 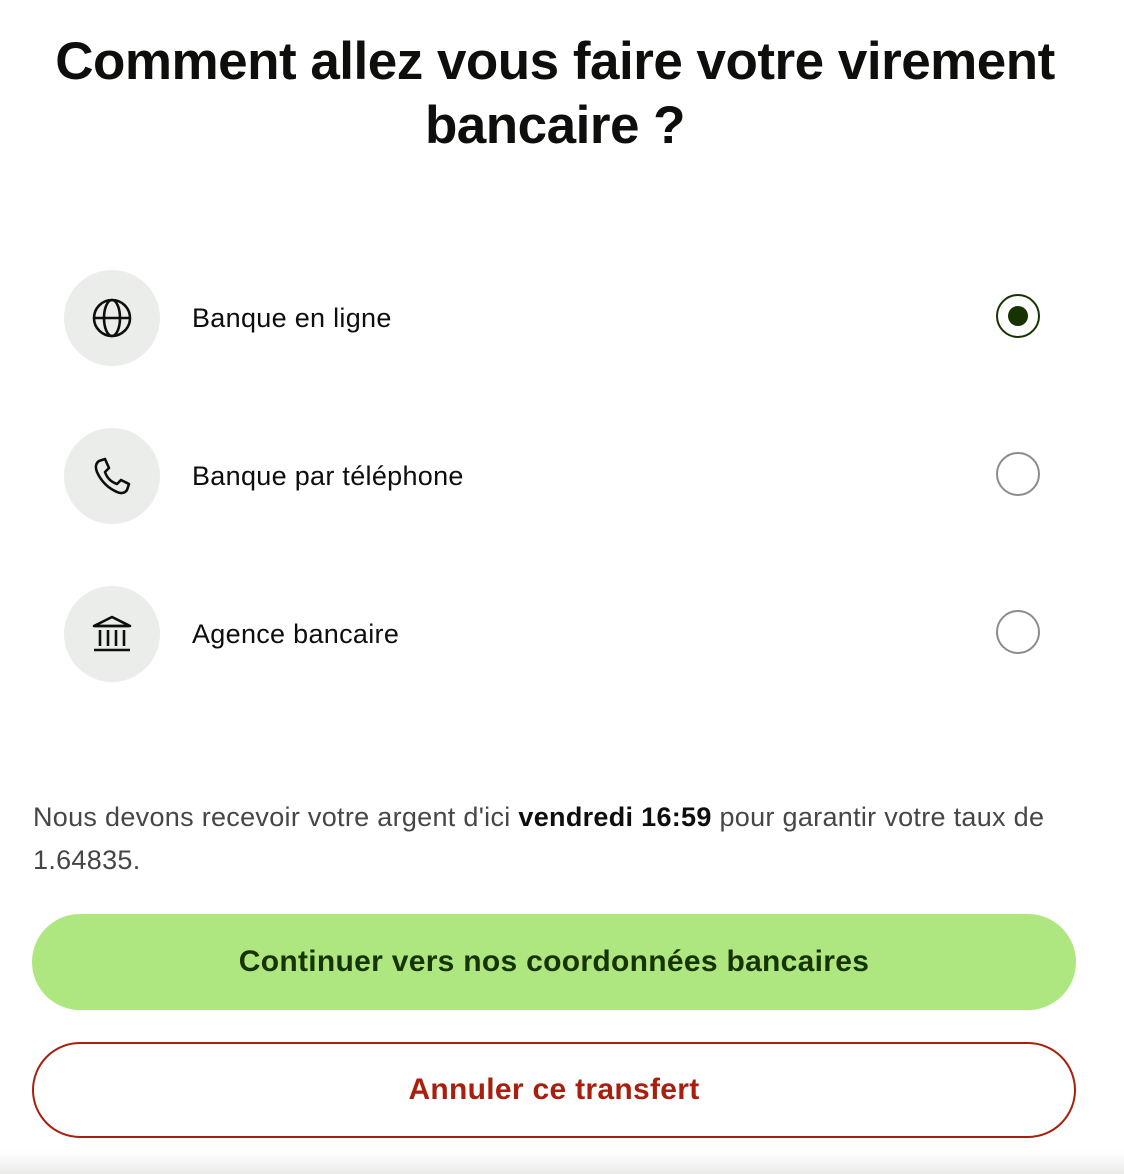 What do you see at coordinates (554, 1090) in the screenshot?
I see `cancel-transfer-button: Annuler ce transfert` at bounding box center [554, 1090].